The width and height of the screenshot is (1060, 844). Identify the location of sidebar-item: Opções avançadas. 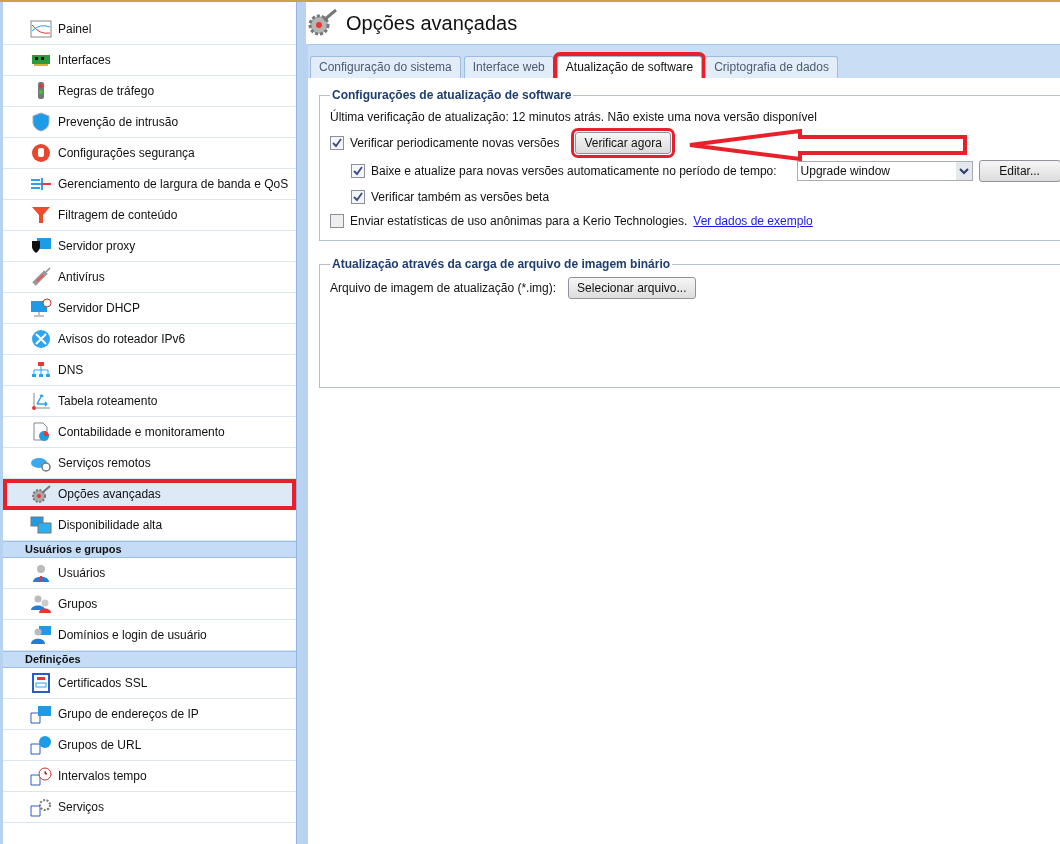
(149, 494).